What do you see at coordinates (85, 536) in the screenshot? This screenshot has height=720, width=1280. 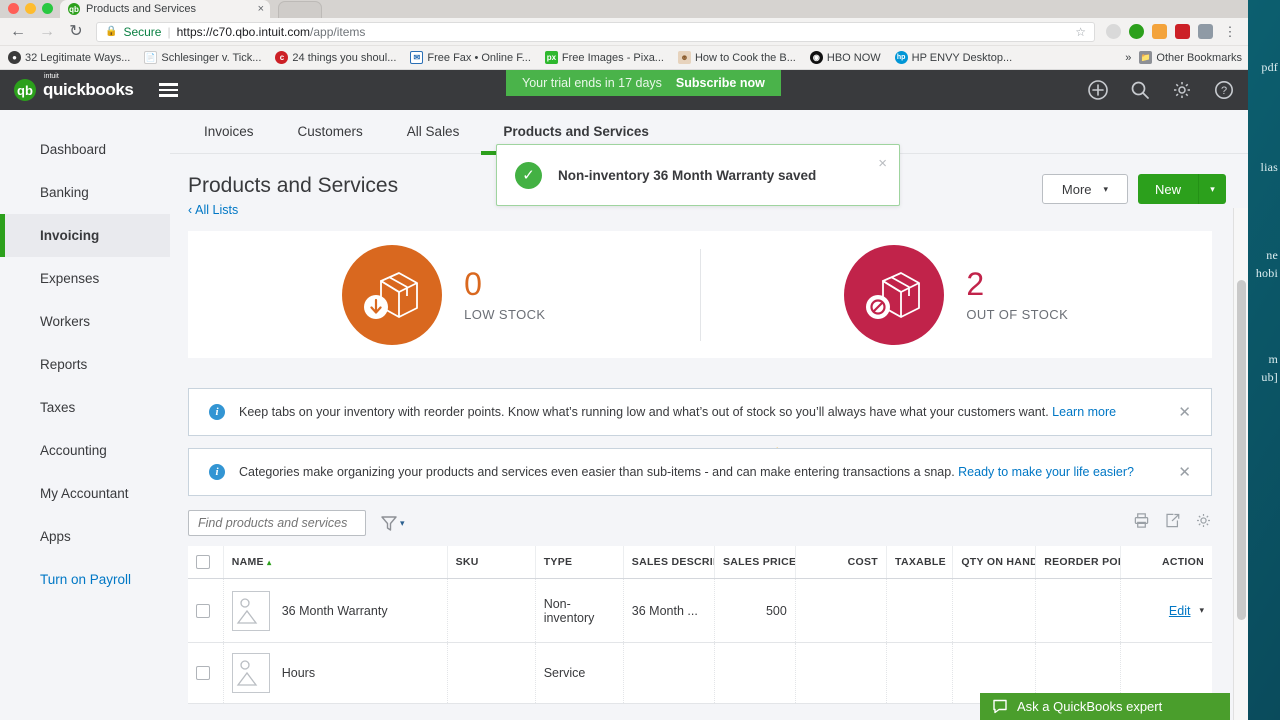 I see `sidebar-item-apps: Apps` at bounding box center [85, 536].